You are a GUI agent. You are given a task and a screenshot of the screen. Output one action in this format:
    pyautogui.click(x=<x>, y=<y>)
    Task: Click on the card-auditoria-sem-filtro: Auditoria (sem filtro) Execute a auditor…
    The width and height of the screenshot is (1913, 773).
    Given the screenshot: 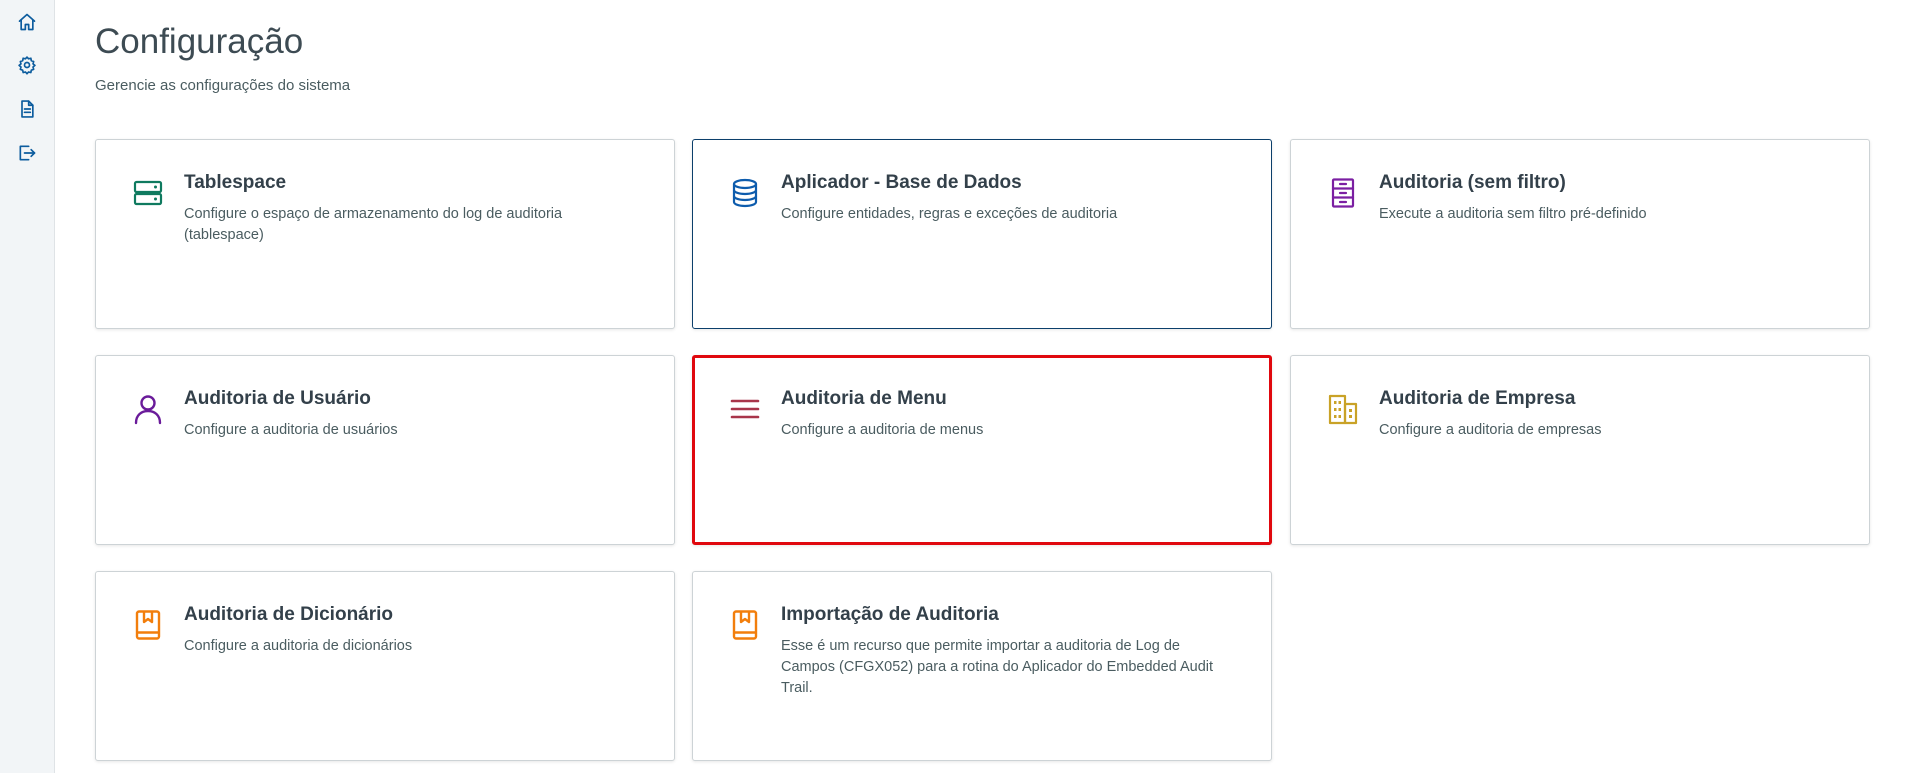 What is the action you would take?
    pyautogui.click(x=1580, y=234)
    